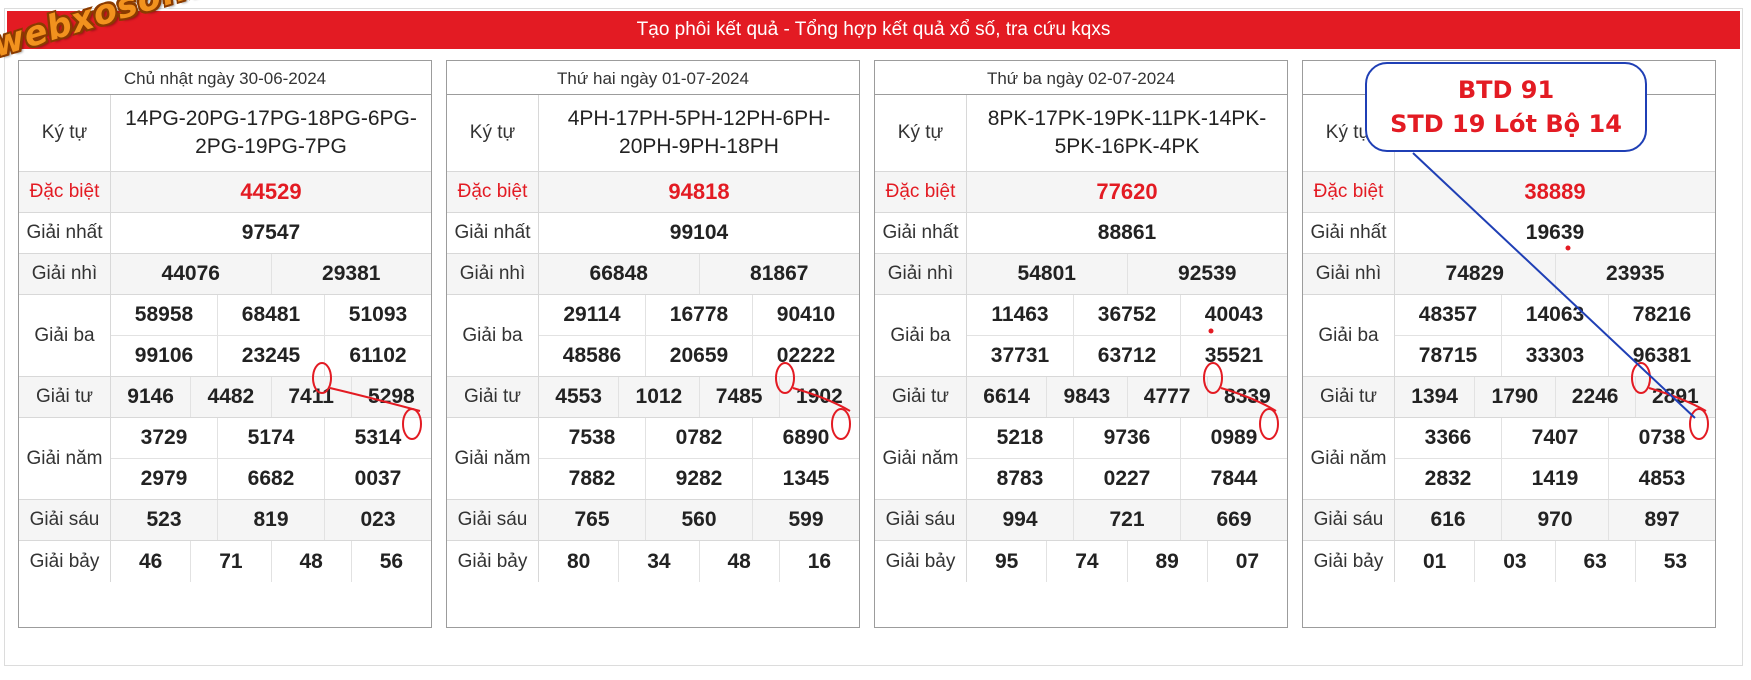 This screenshot has width=1751, height=680. What do you see at coordinates (1555, 356) in the screenshot?
I see `prize-number: 33303` at bounding box center [1555, 356].